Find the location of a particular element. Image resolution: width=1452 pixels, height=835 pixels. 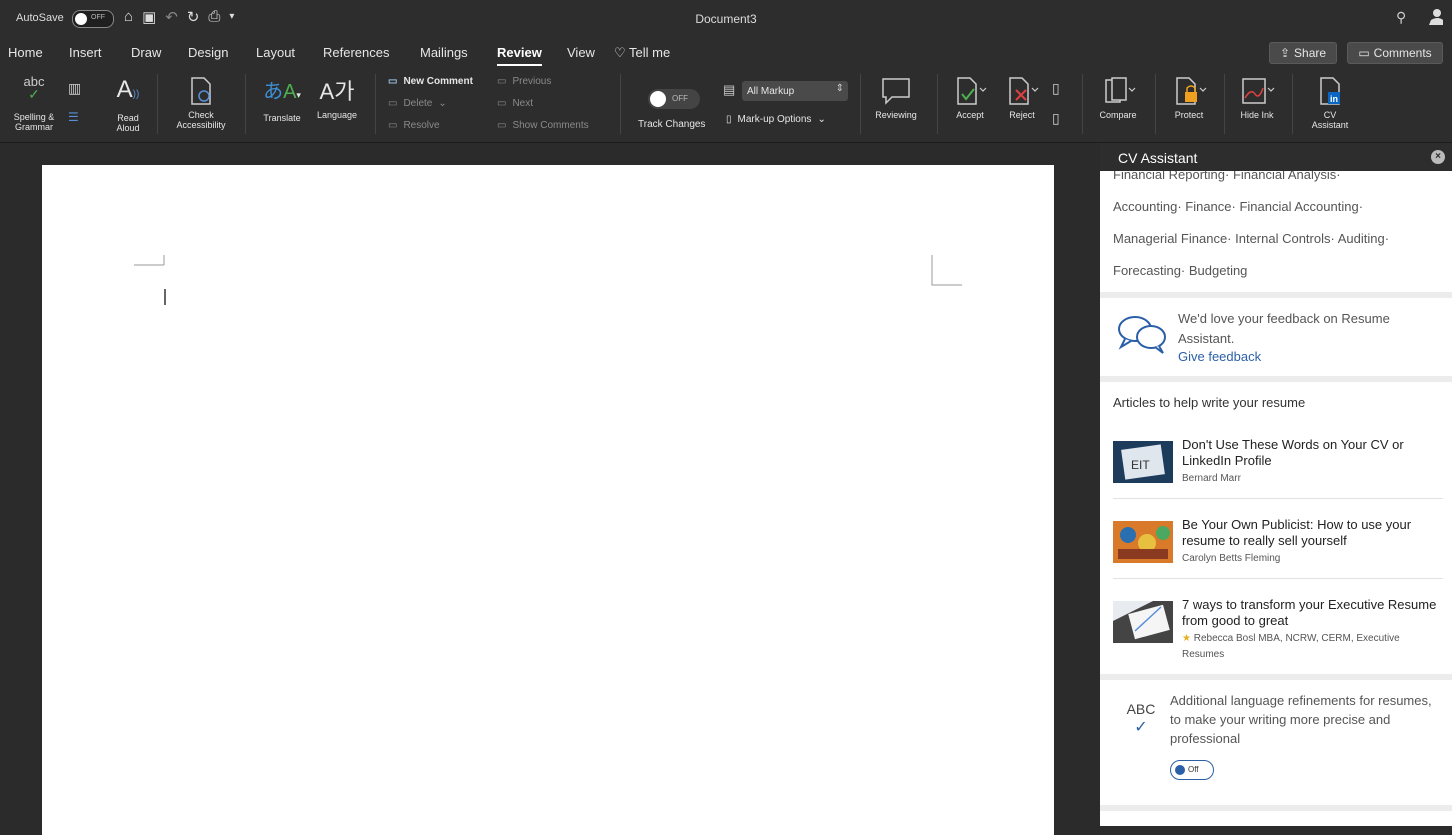

articles-heading: Articles to help write your resume is located at coordinates (1209, 402).